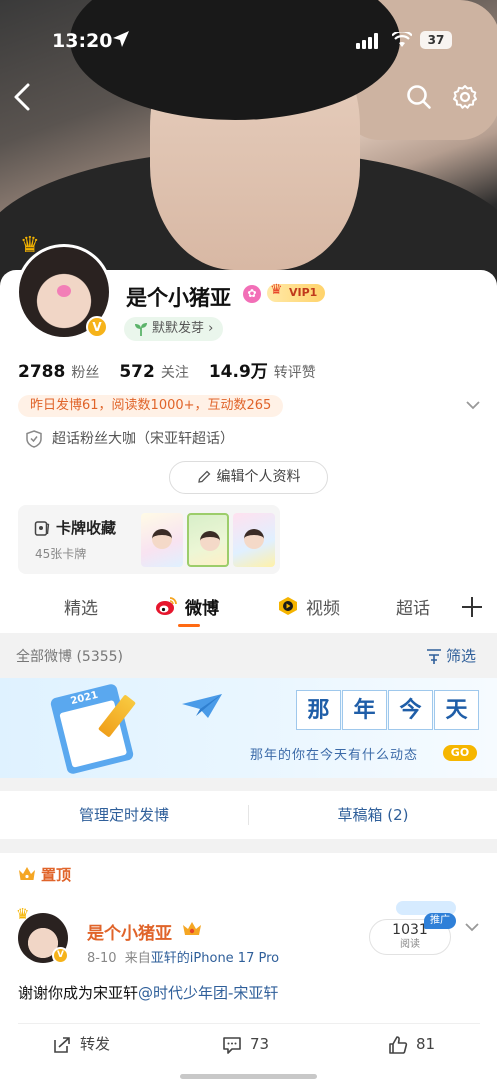  Describe the element at coordinates (208, 993) in the screenshot. I see `post-mention: @时代少年团-宋亚轩` at that location.